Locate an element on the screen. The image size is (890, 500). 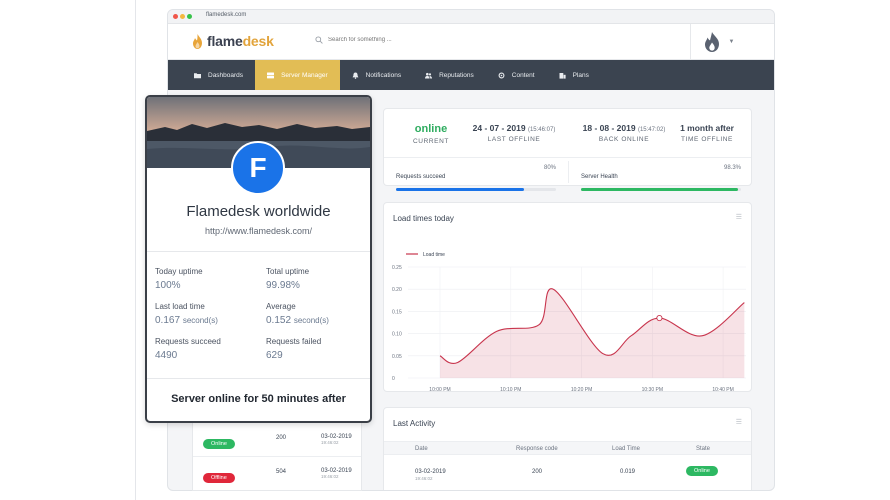
row-date-value: 03-02-2019 is located at coordinates (430, 472).